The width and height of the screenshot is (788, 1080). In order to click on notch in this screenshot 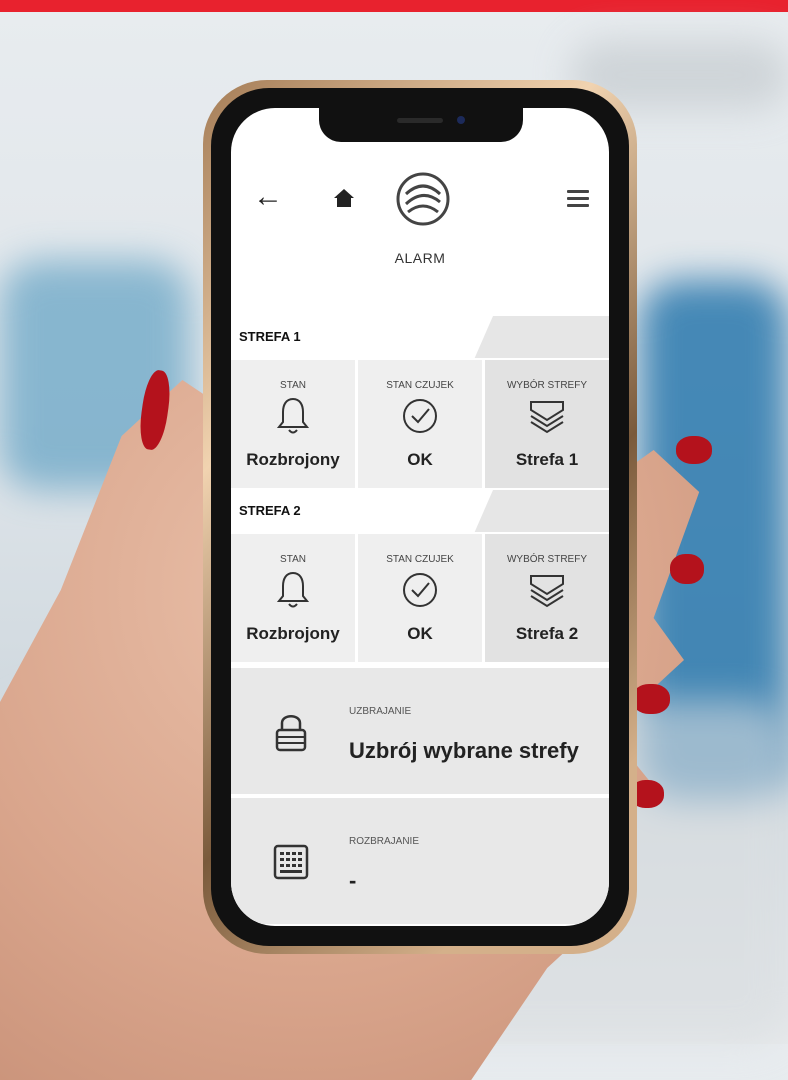, I will do `click(421, 125)`.